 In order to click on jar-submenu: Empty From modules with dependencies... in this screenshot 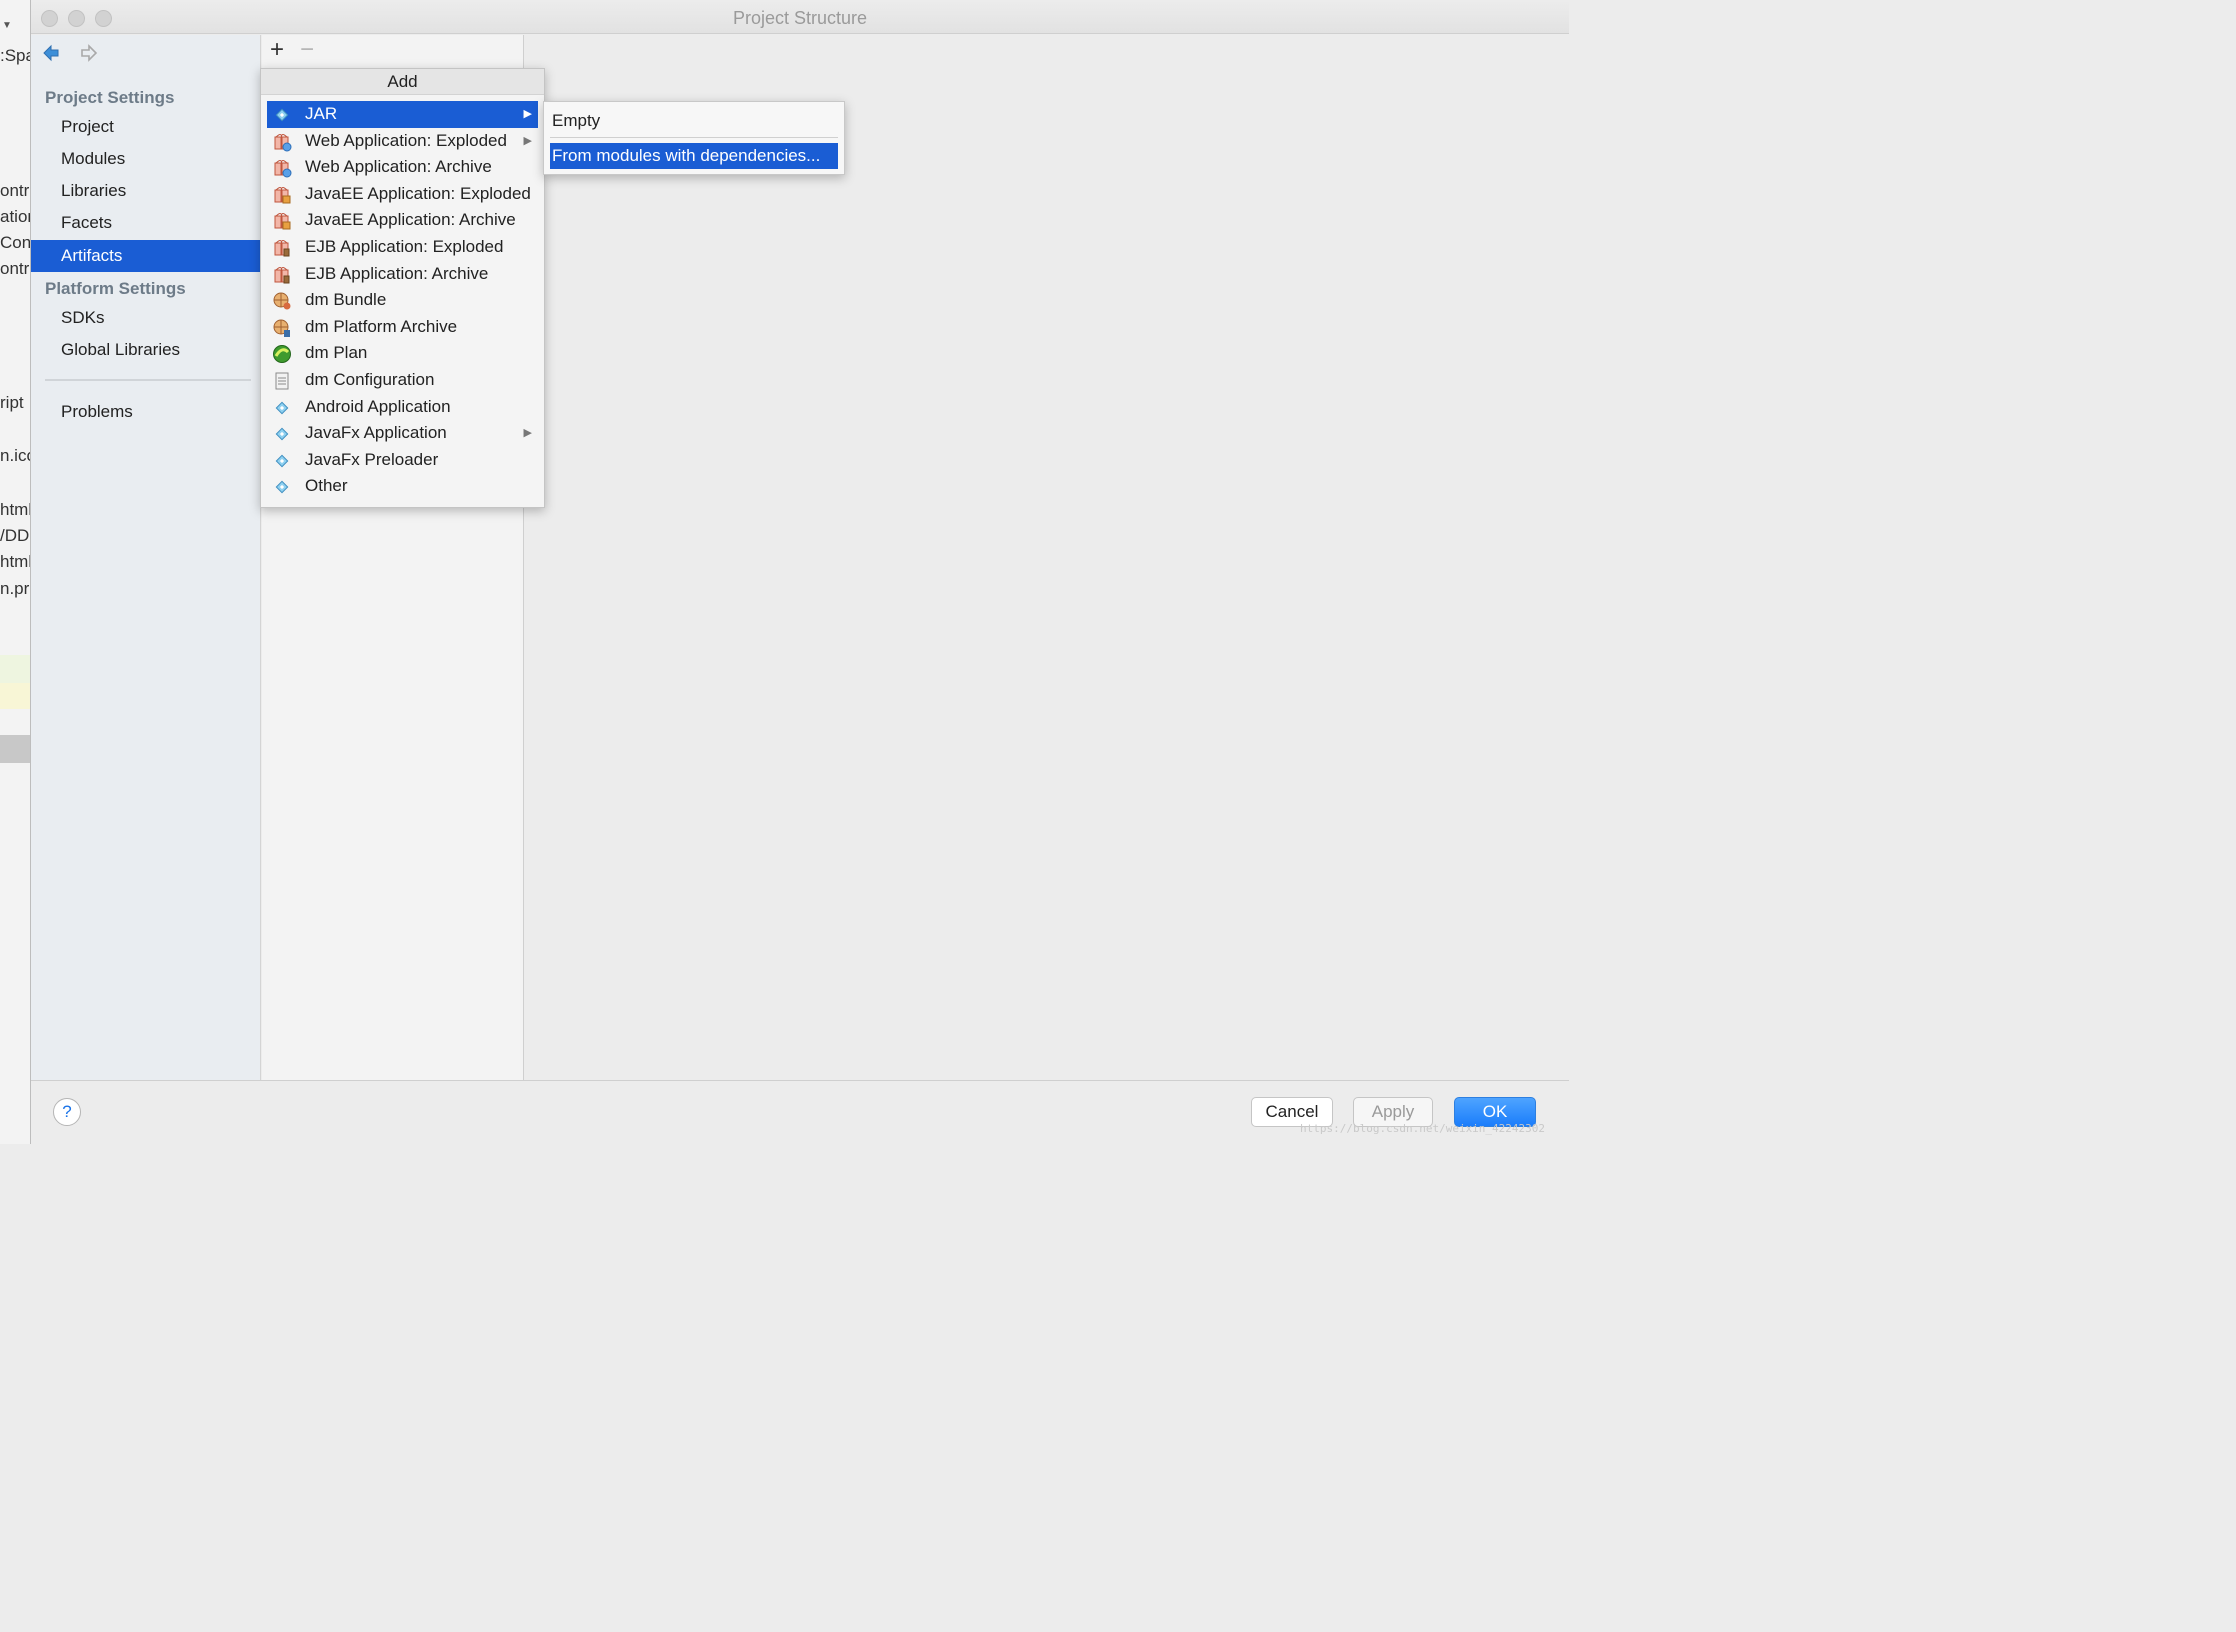, I will do `click(694, 138)`.